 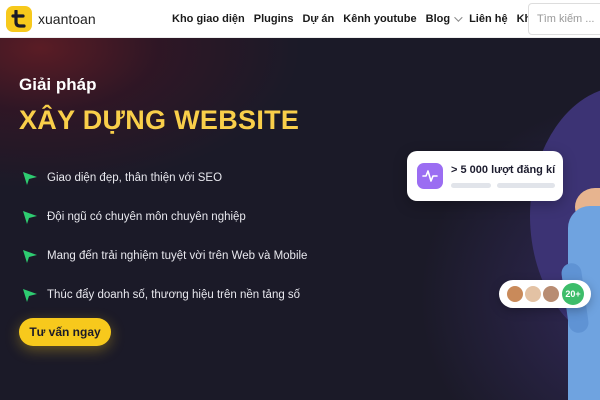 I want to click on nav-label: Plugins, so click(x=273, y=19).